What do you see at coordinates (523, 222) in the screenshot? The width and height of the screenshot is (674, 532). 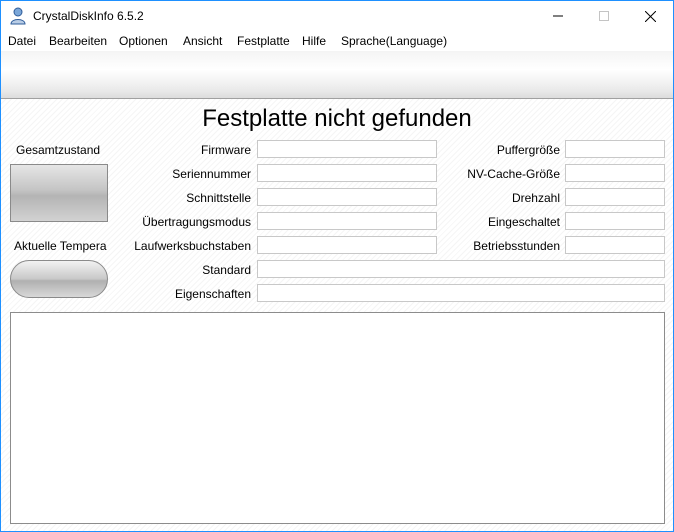 I see `power-on-count-label: Eingeschaltet` at bounding box center [523, 222].